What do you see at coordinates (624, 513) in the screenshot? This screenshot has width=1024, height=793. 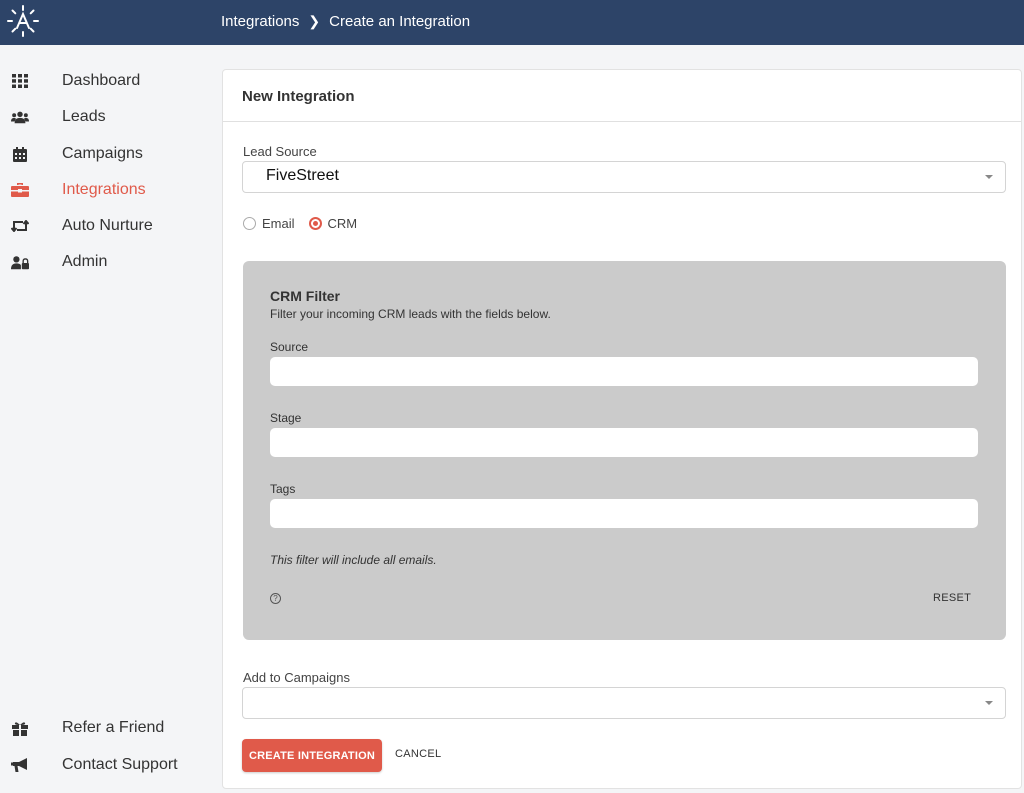 I see `tags-input` at bounding box center [624, 513].